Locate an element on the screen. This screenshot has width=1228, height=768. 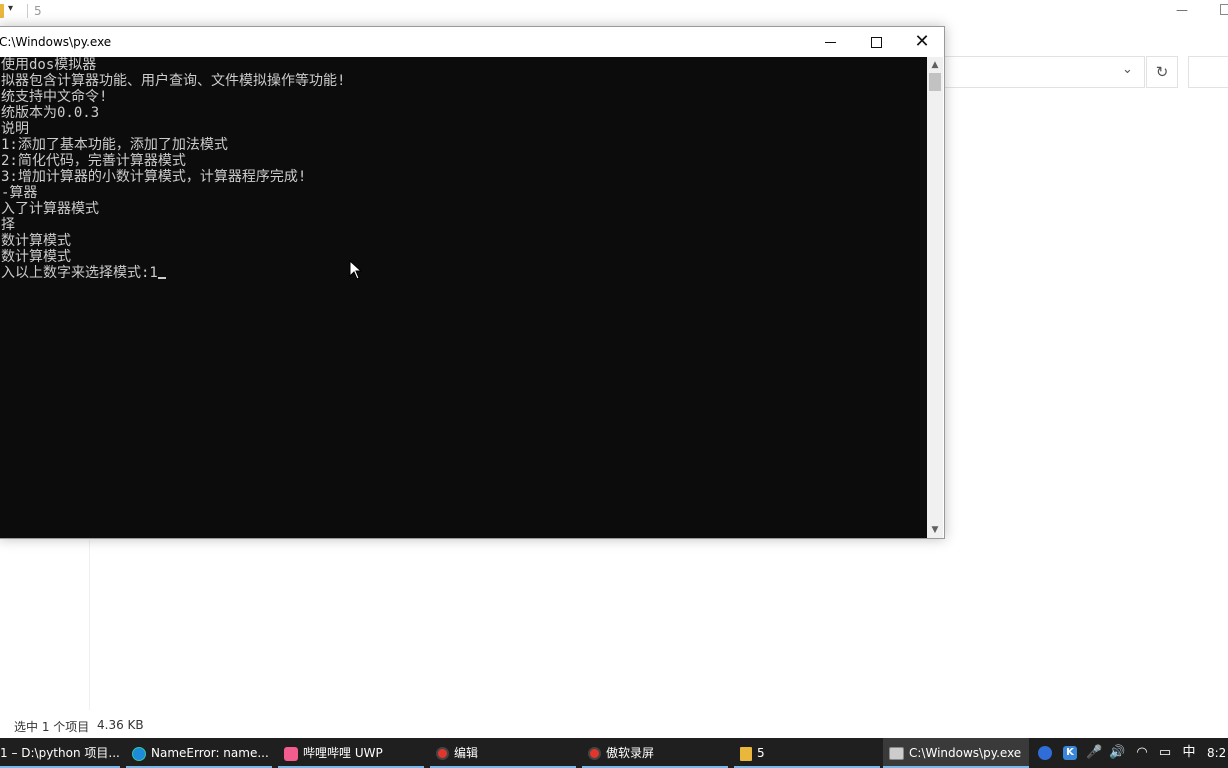
taskbar-item-label: 5 is located at coordinates (761, 753).